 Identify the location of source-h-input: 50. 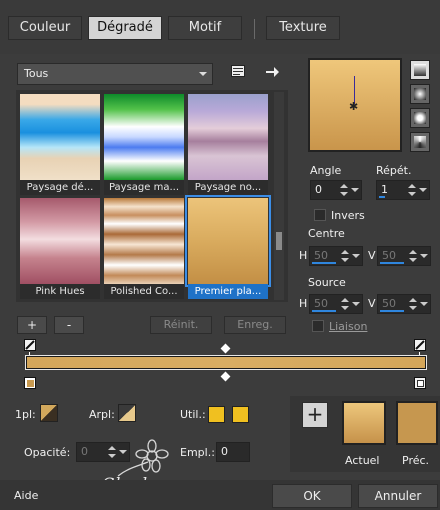
(336, 304).